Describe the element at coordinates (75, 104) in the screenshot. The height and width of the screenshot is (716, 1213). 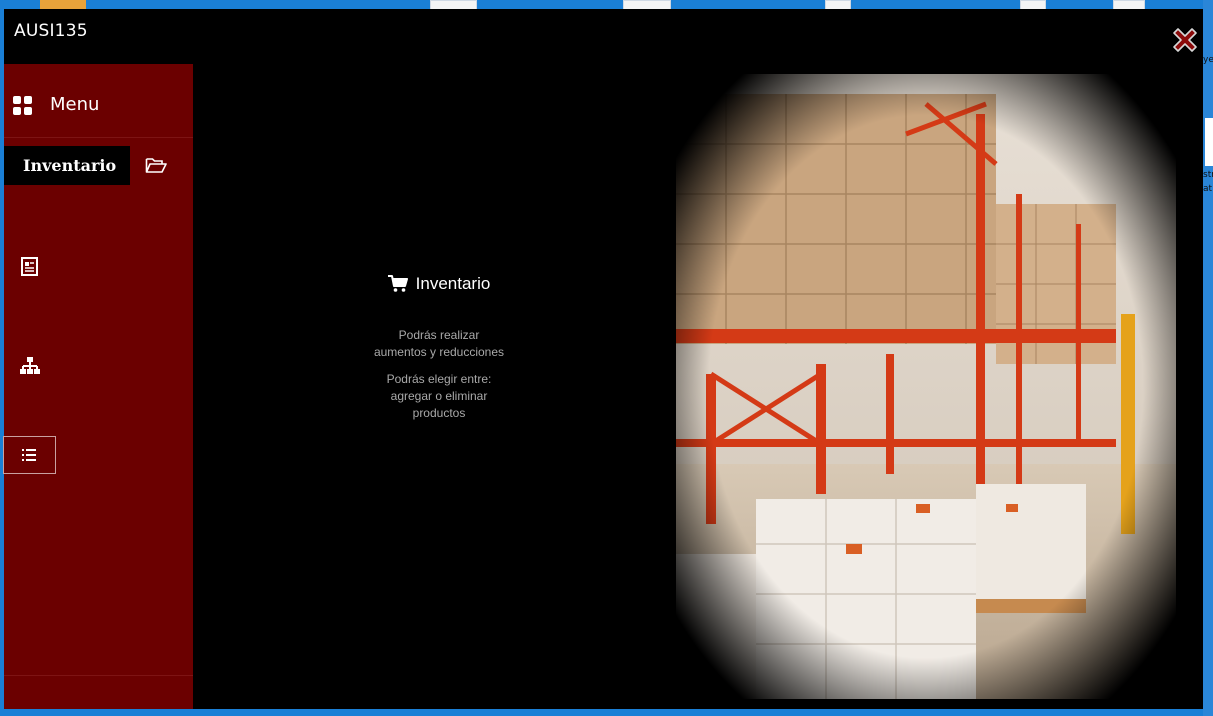
I see `menu-label: Menu` at that location.